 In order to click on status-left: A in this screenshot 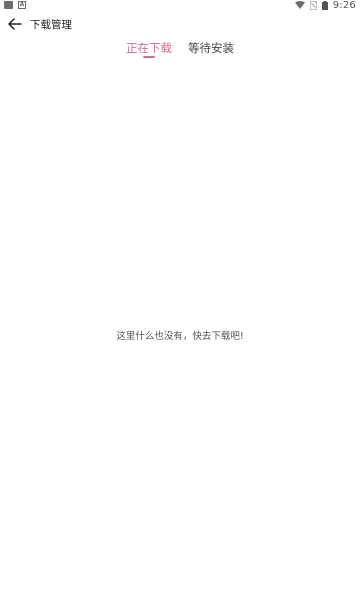, I will do `click(15, 5)`.